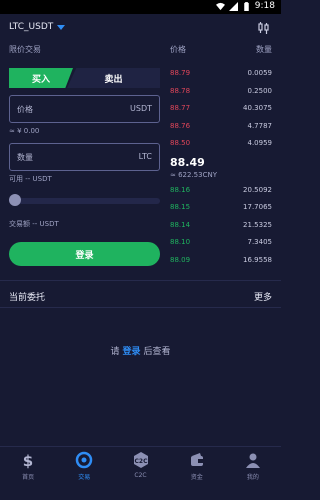 This screenshot has width=320, height=500. I want to click on wallet-icon, so click(197, 460).